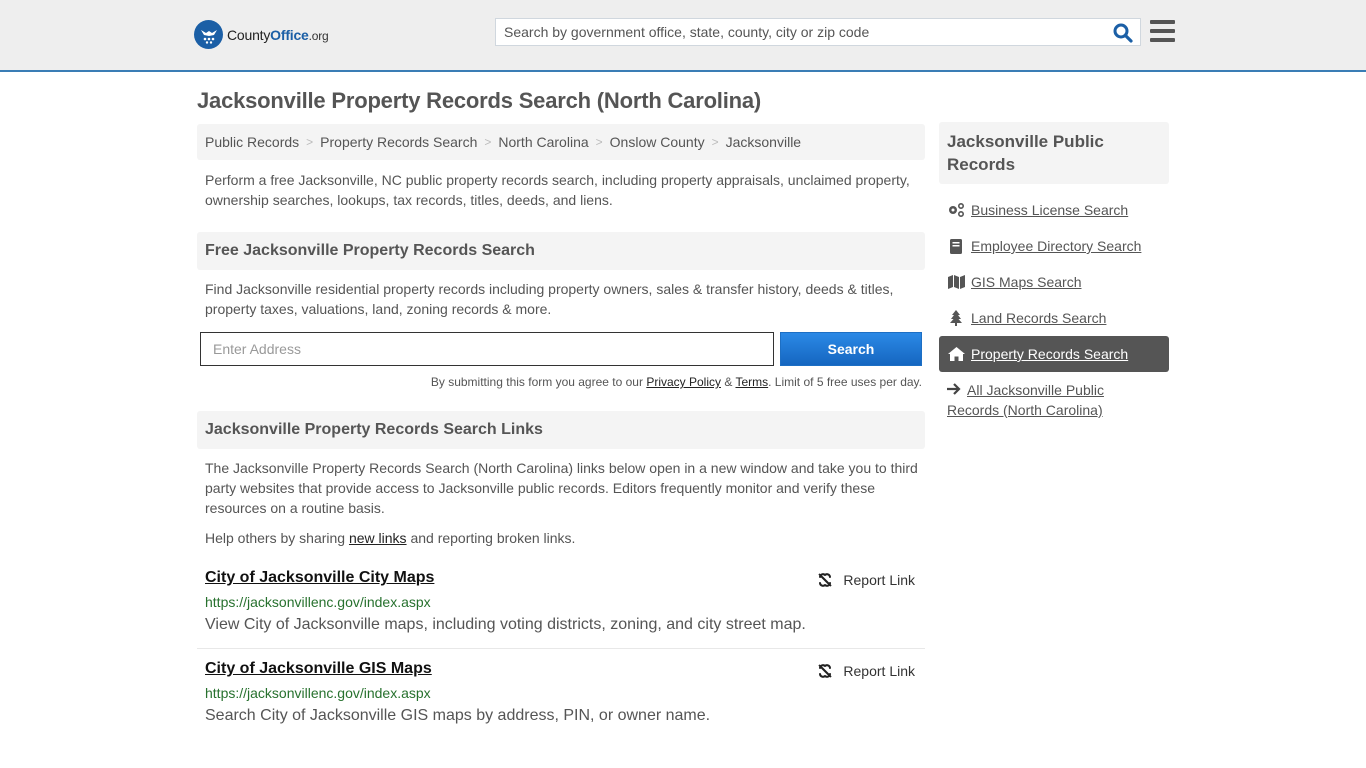 The height and width of the screenshot is (768, 1366). What do you see at coordinates (319, 578) in the screenshot?
I see `link-title: City of Jacksonville City Maps` at bounding box center [319, 578].